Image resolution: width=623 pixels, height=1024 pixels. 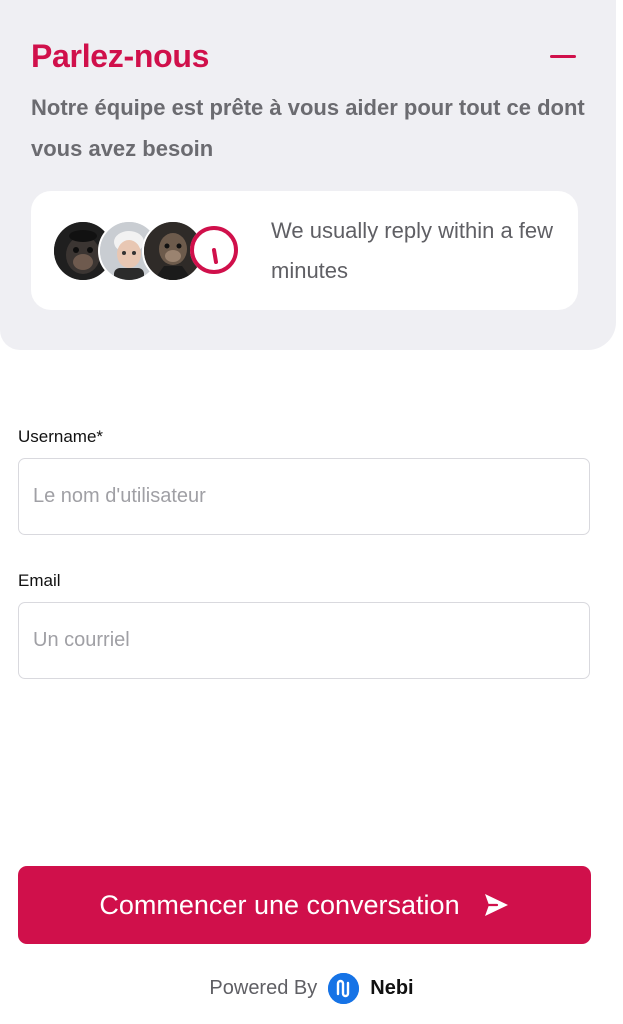 What do you see at coordinates (562, 57) in the screenshot?
I see `collapse-button` at bounding box center [562, 57].